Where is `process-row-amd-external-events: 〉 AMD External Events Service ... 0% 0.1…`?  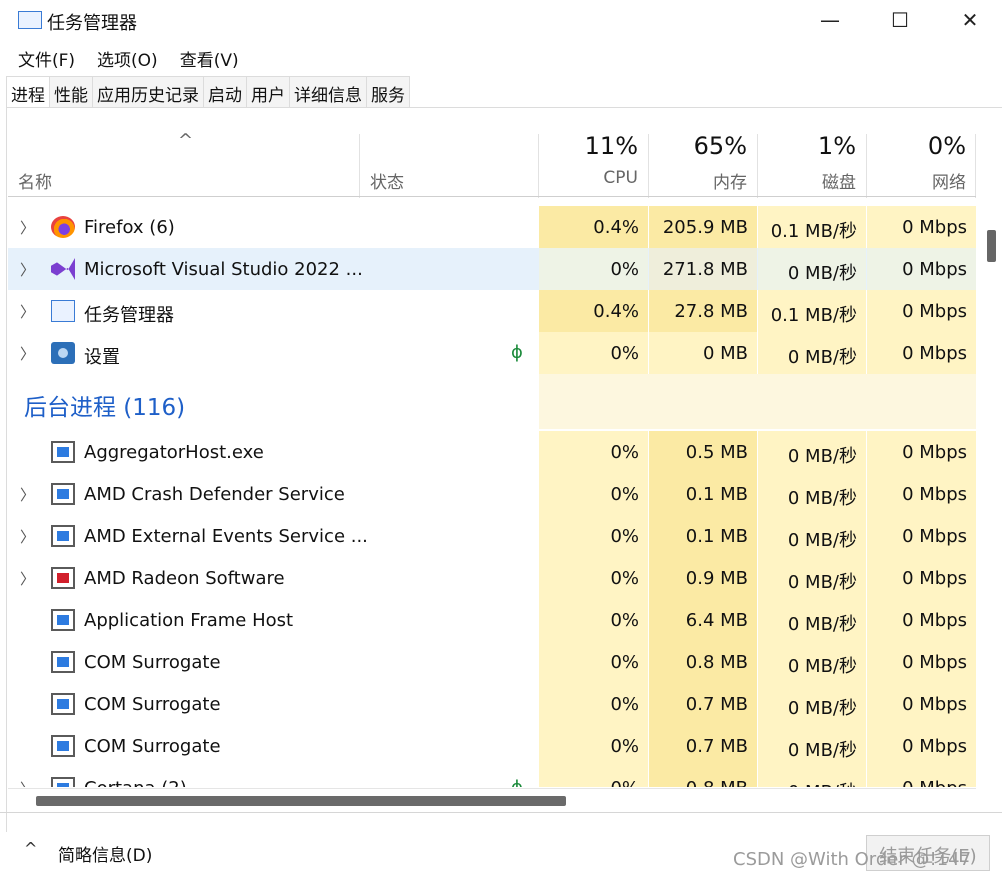
process-row-amd-external-events: 〉 AMD External Events Service ... 0% 0.1… is located at coordinates (492, 536).